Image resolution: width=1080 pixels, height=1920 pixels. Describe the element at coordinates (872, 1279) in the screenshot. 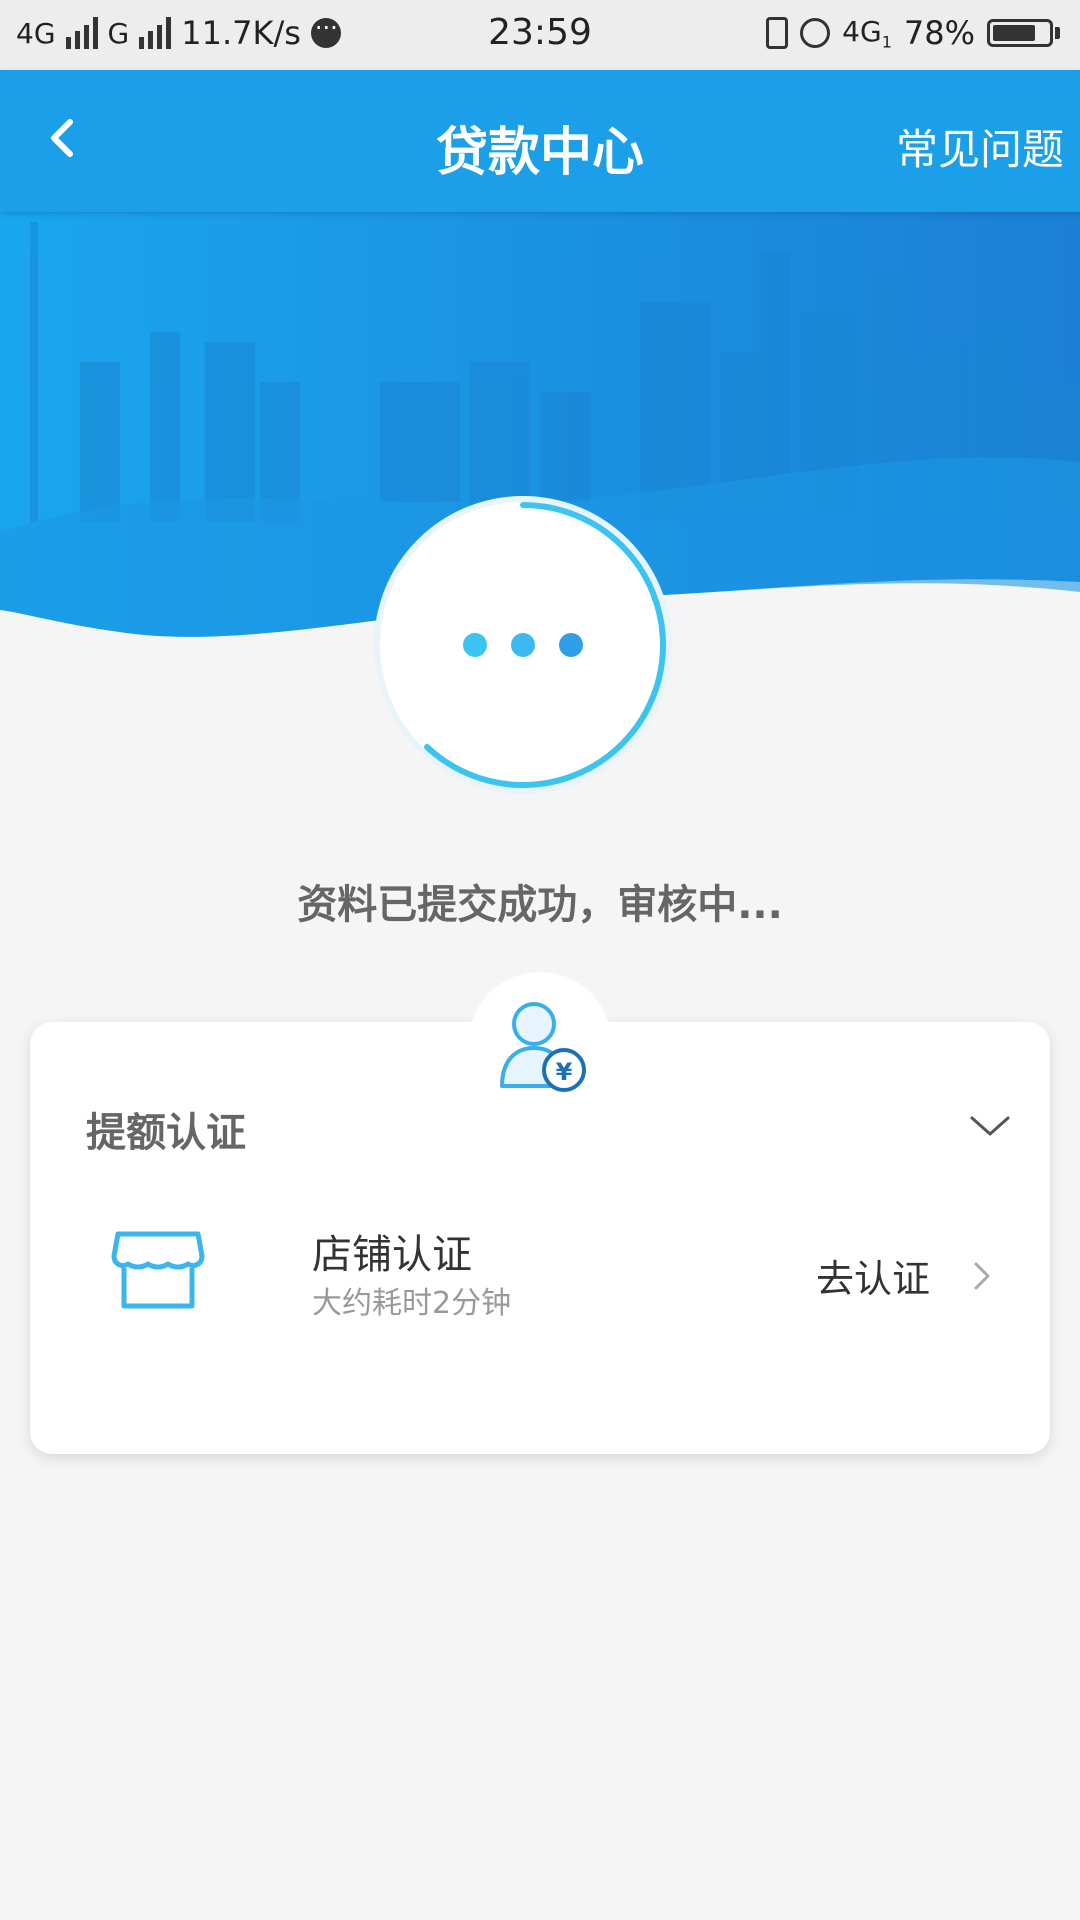

I see `go-verify-label: 去认证` at that location.